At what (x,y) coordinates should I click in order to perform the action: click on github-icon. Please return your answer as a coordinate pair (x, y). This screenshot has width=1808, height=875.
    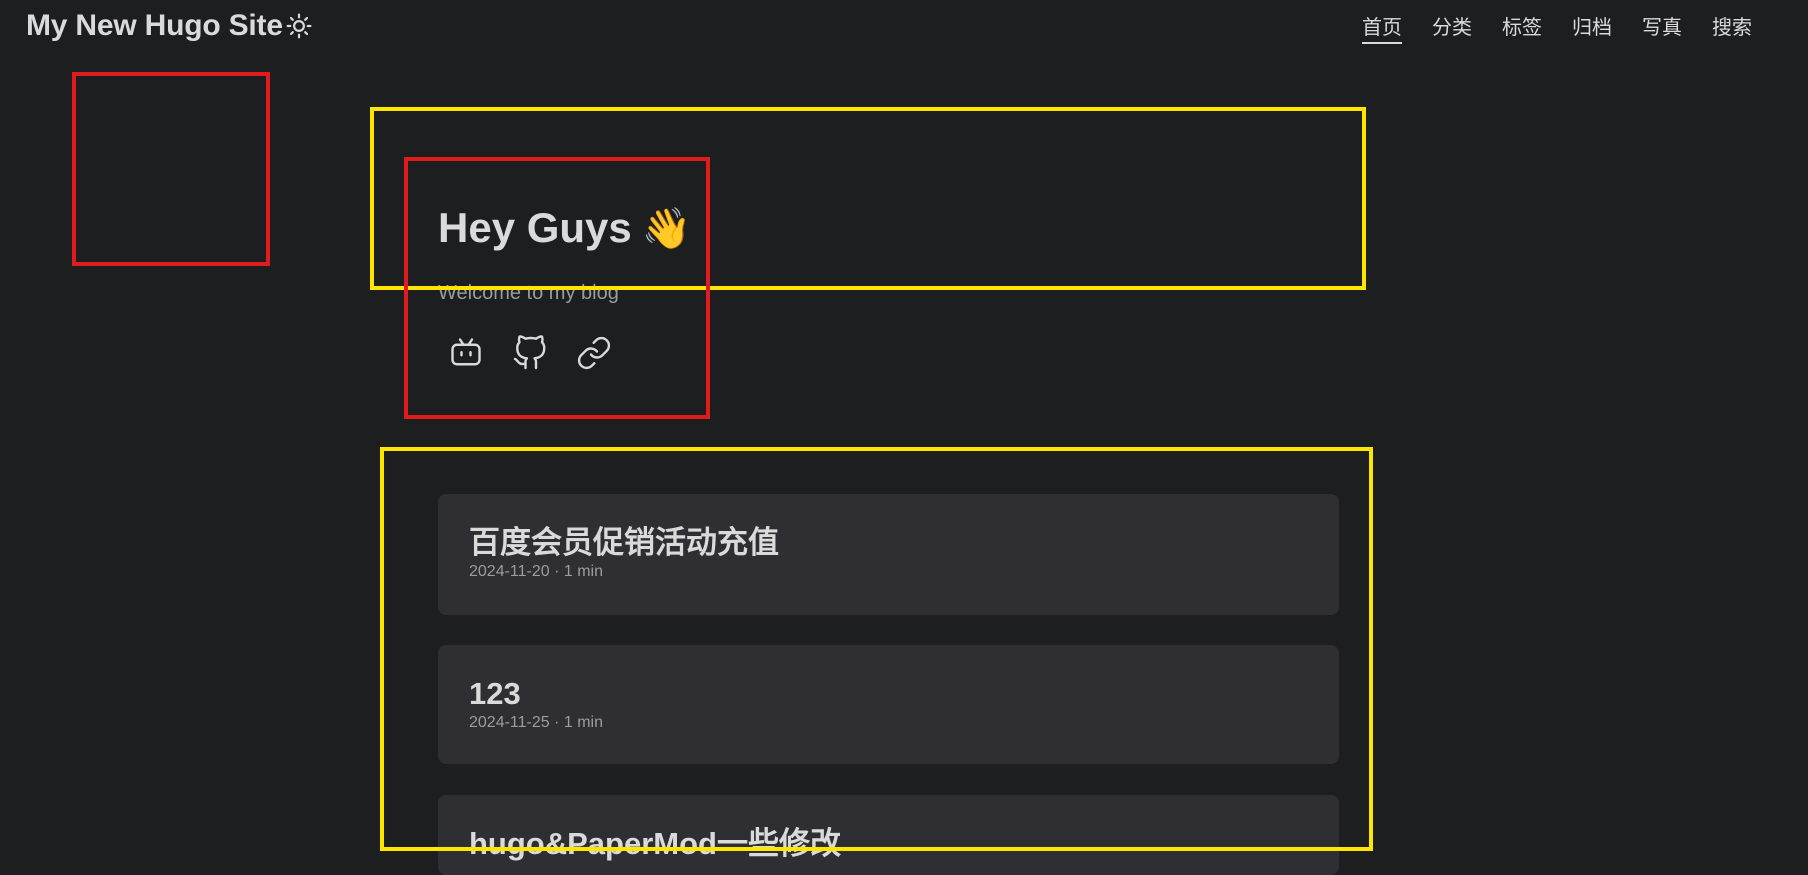
    Looking at the image, I should click on (530, 353).